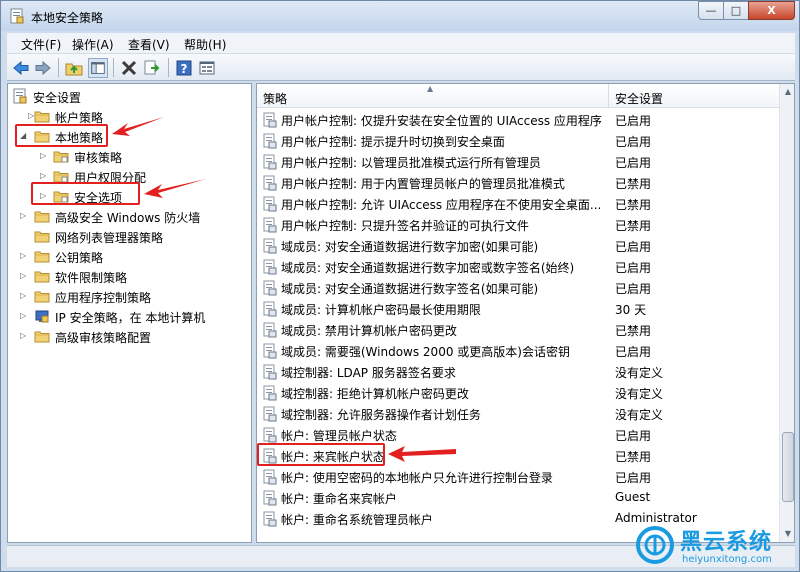 Image resolution: width=800 pixels, height=572 pixels. What do you see at coordinates (518, 308) in the screenshot?
I see `table-row: 域成员: 计算机帐户密码最长使用期限 30 天` at bounding box center [518, 308].